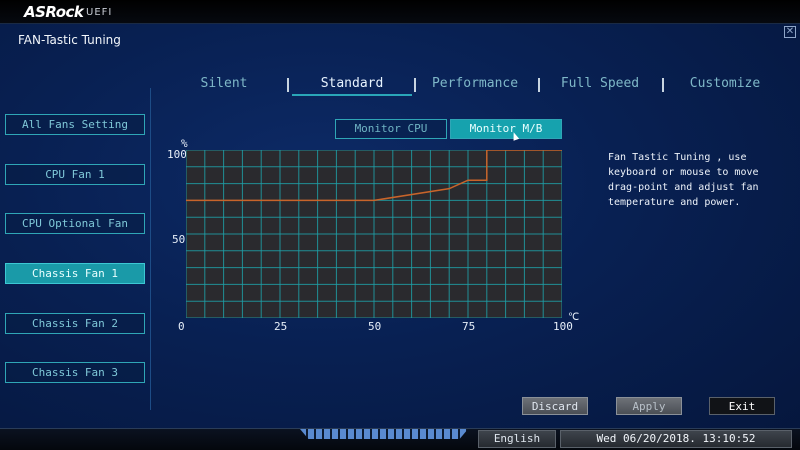 This screenshot has height=450, width=800. What do you see at coordinates (181, 326) in the screenshot?
I see `x-tick-label: 0` at bounding box center [181, 326].